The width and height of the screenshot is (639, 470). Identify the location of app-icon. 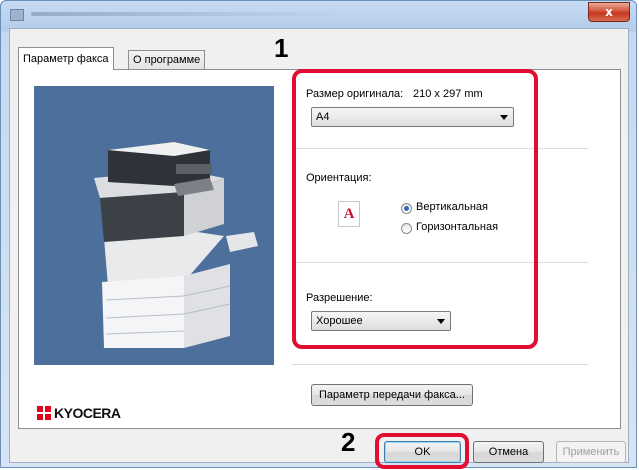
(17, 15).